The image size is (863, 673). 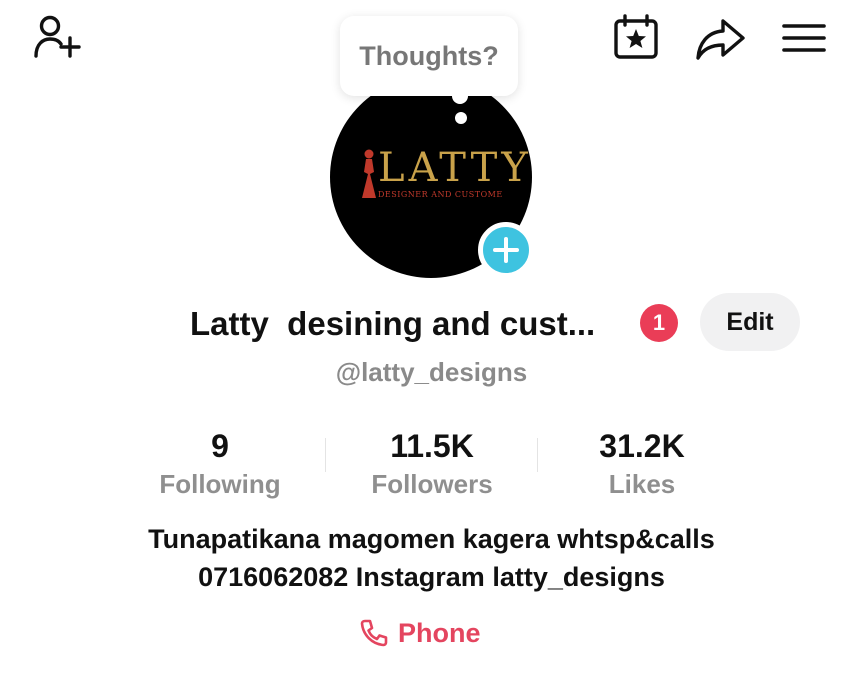 What do you see at coordinates (750, 322) in the screenshot?
I see `edit-button: Edit` at bounding box center [750, 322].